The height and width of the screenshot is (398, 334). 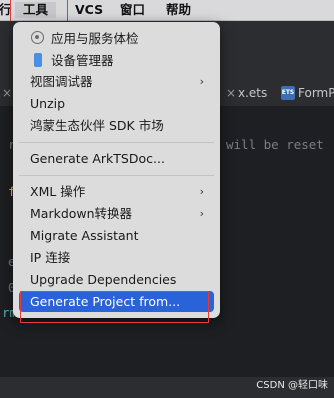 I want to click on menu-bar: 行 工具 VCS 窗口 帮助, so click(x=167, y=10).